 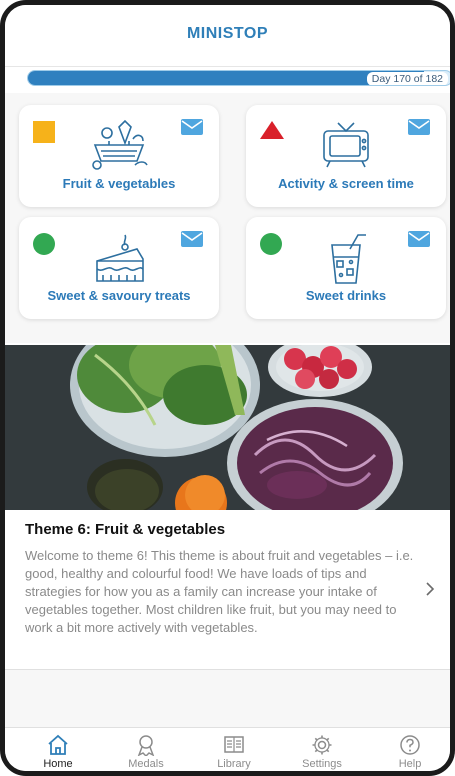 What do you see at coordinates (58, 764) in the screenshot?
I see `tab-label: Home` at bounding box center [58, 764].